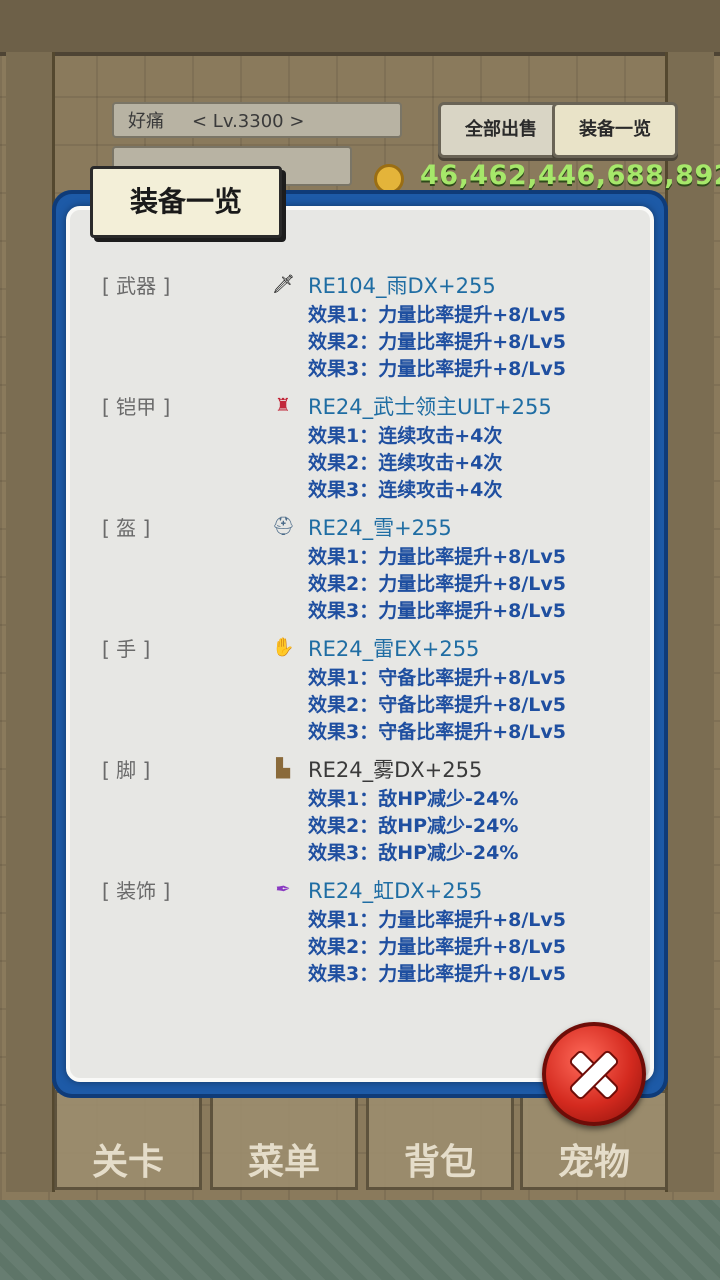 Image resolution: width=720 pixels, height=1280 pixels. What do you see at coordinates (136, 407) in the screenshot?
I see `slot-label: [ 铠甲 ]` at bounding box center [136, 407].